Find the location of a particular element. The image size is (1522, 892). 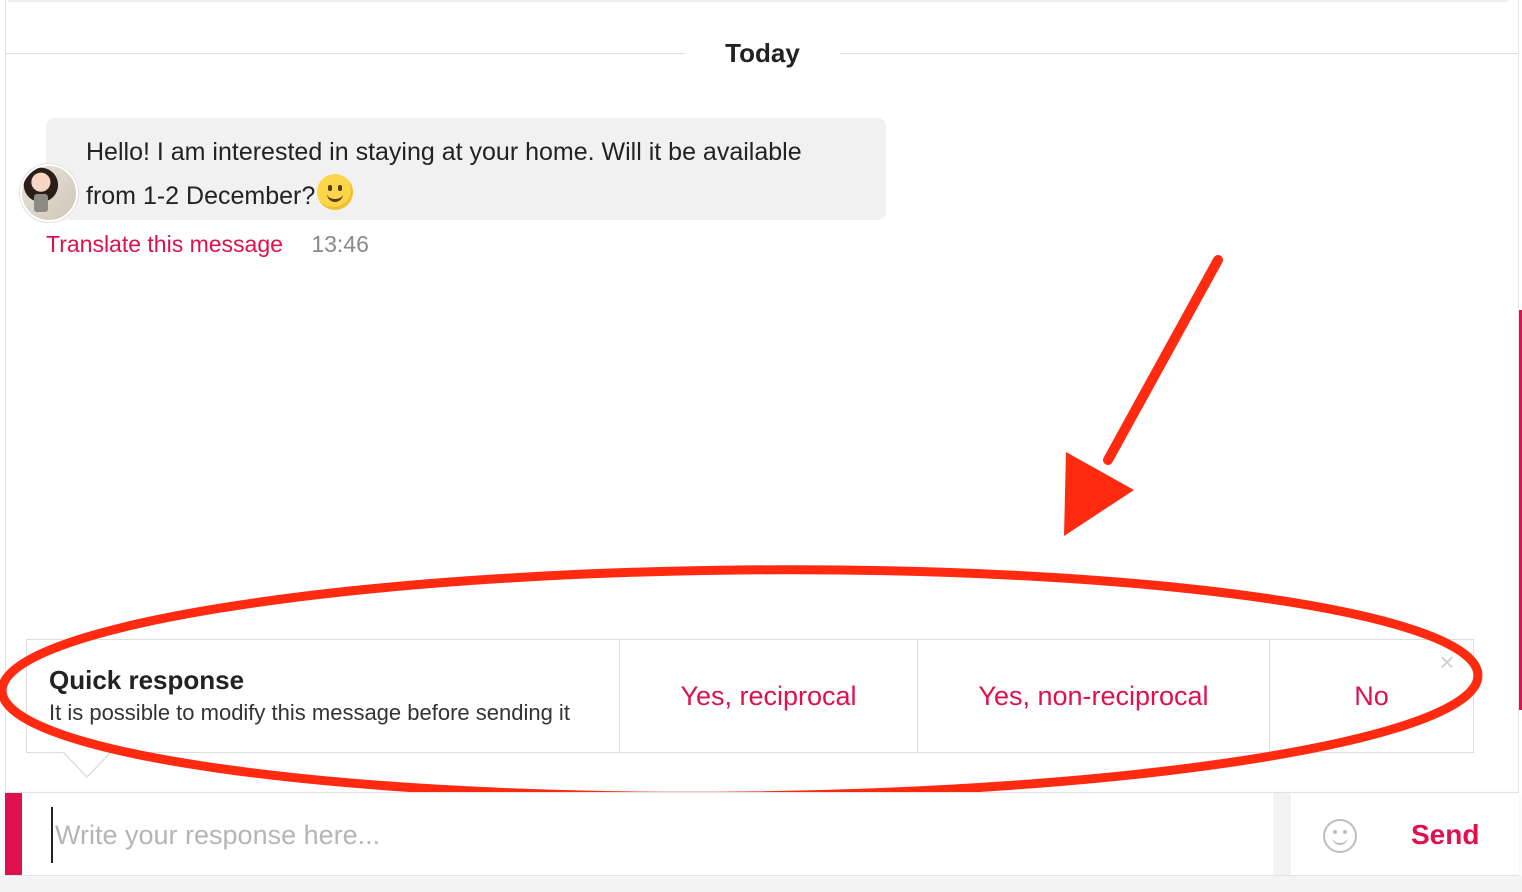

date-divider: Today is located at coordinates (762, 54).